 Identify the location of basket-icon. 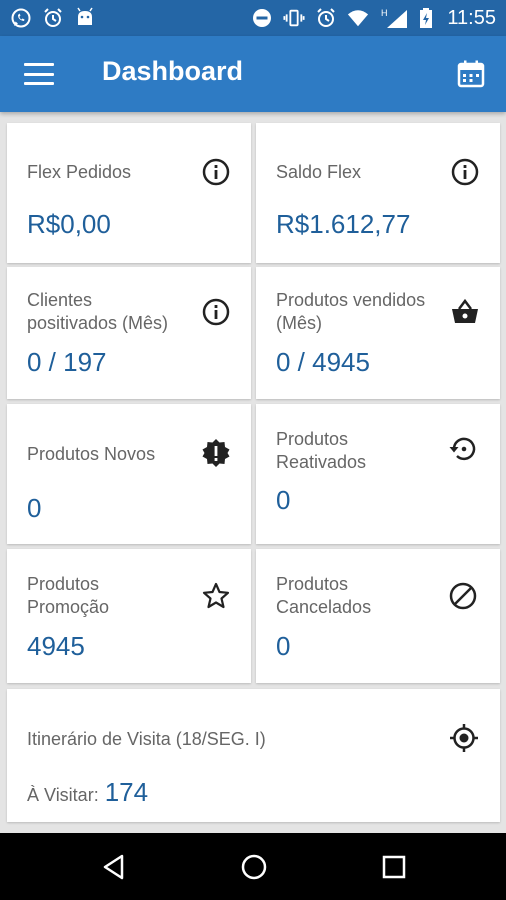
(465, 310).